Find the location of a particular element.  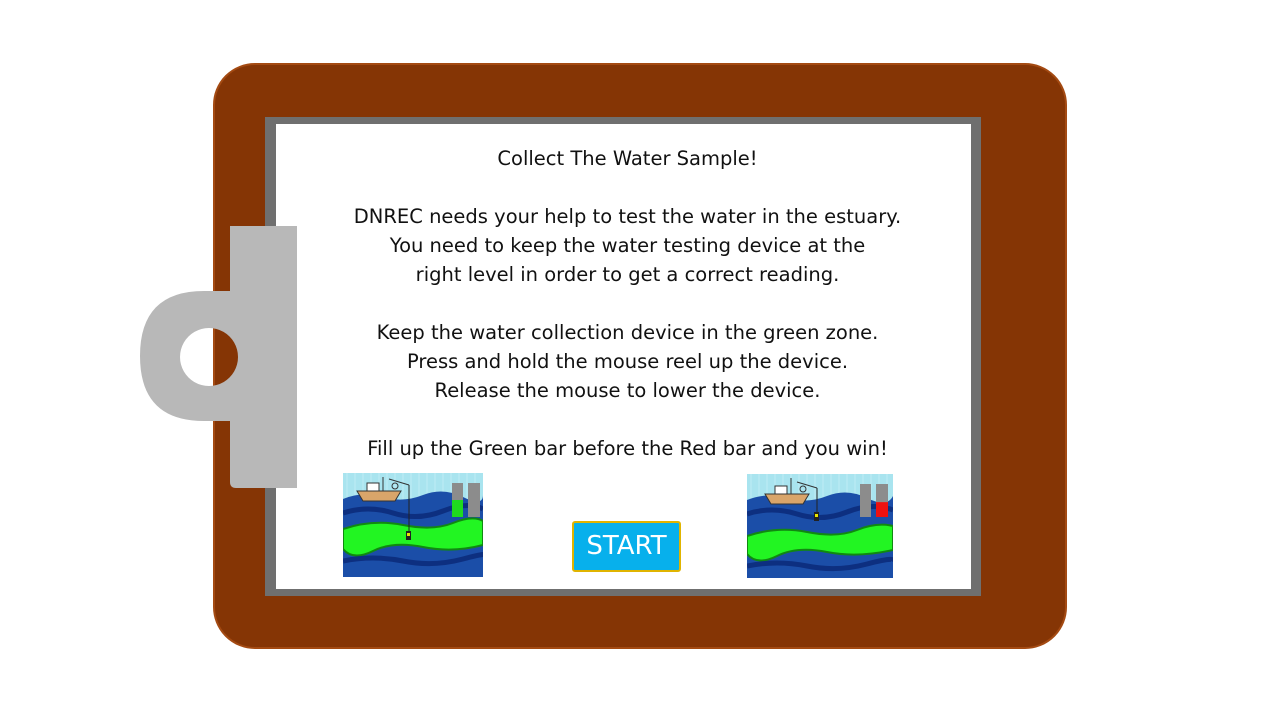

instructions-title: Collect The Water Sample! is located at coordinates (627, 158).